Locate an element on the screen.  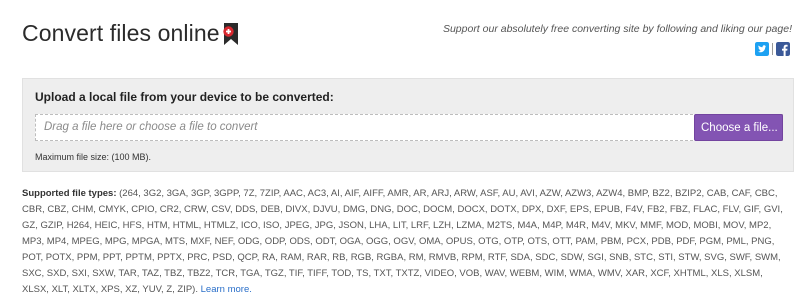
supported-types-label: Supported file types: is located at coordinates (69, 193).